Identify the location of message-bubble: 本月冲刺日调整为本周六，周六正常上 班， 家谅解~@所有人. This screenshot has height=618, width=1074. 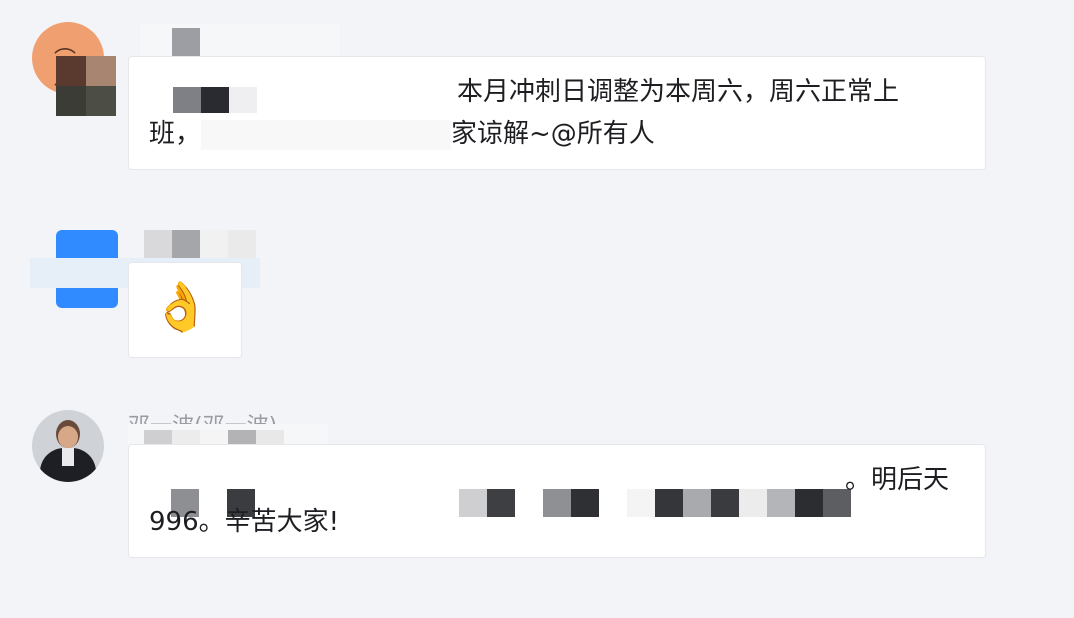
(557, 113).